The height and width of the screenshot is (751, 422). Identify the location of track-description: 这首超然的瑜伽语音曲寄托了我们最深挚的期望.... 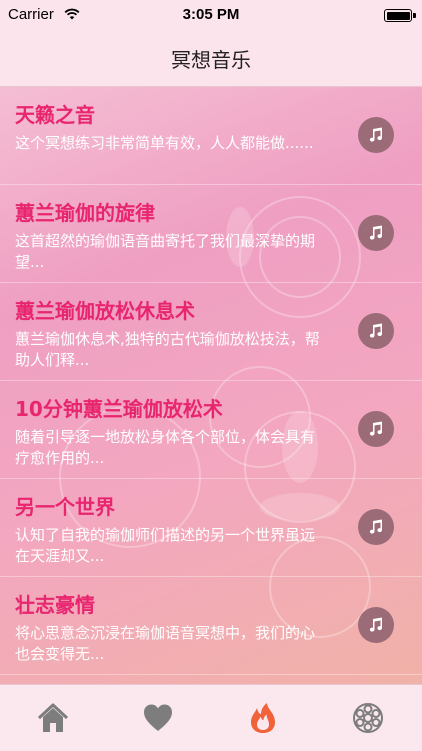
(165, 251).